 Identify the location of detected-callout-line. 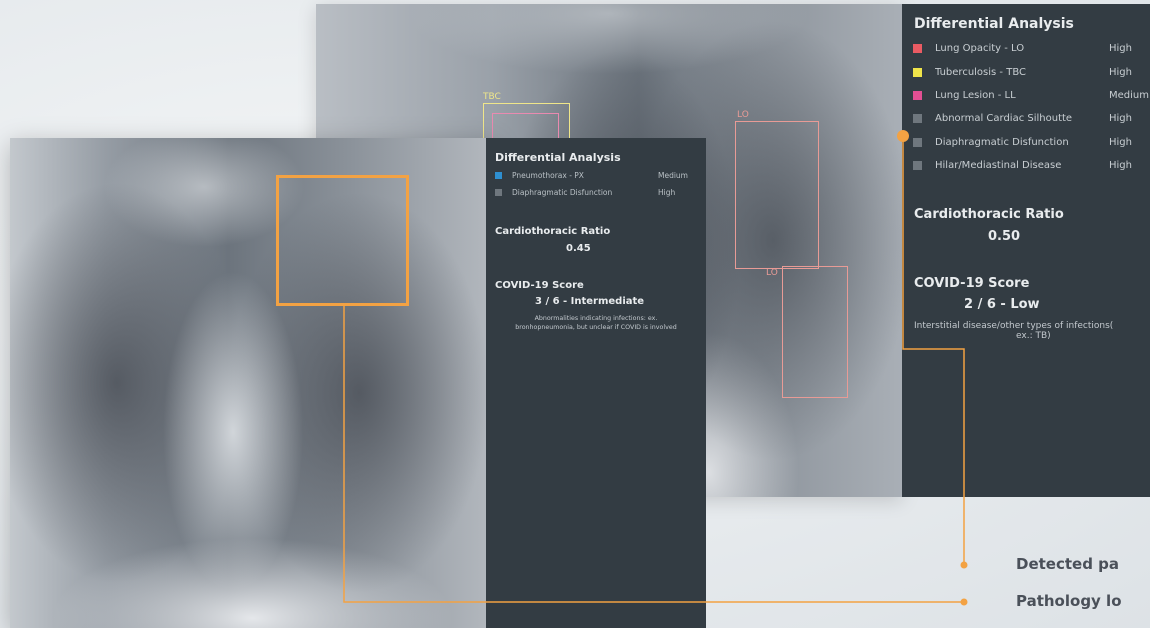
(933, 350).